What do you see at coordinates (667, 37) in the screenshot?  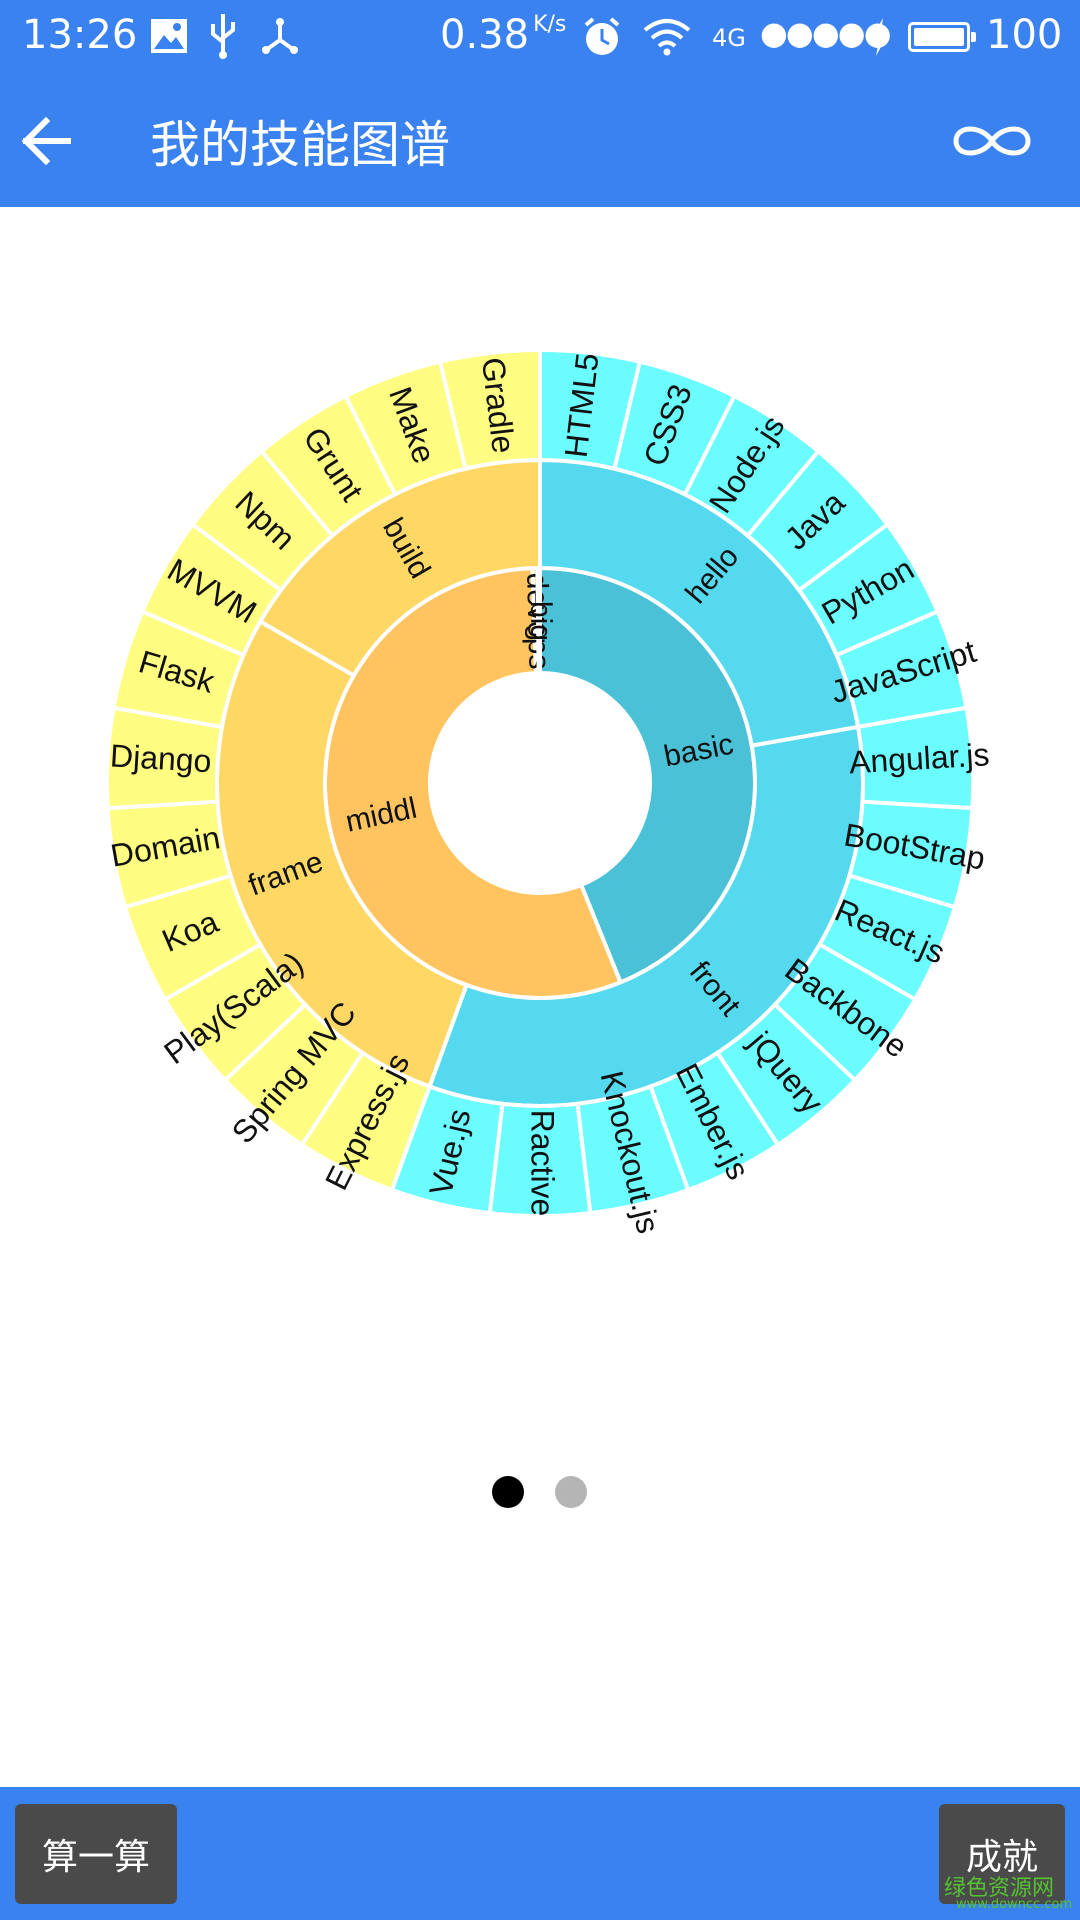 I see `wifi-icon` at bounding box center [667, 37].